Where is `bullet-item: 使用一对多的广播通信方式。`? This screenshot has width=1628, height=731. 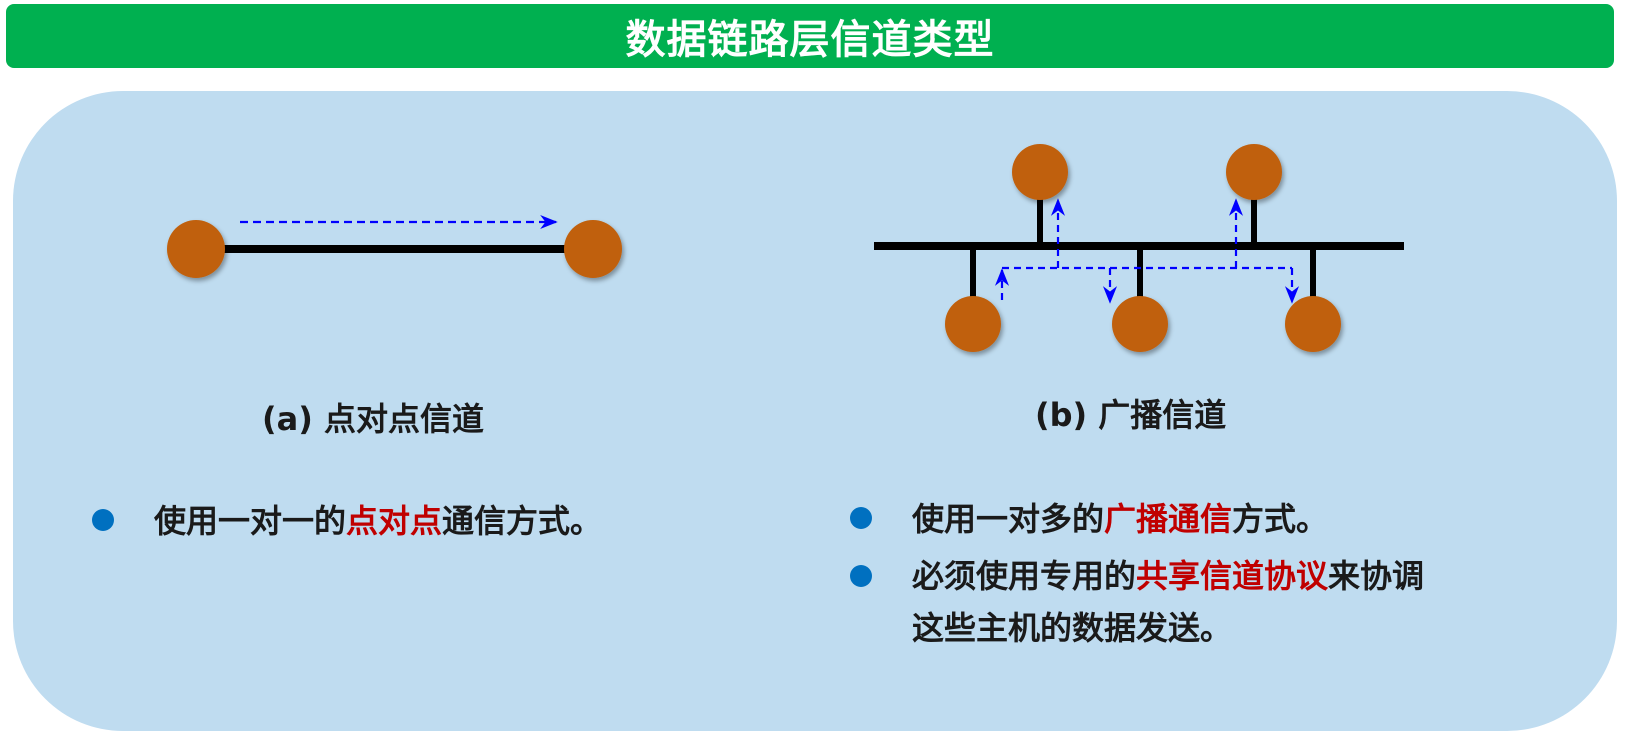 bullet-item: 使用一对多的广播通信方式。 is located at coordinates (1151, 519).